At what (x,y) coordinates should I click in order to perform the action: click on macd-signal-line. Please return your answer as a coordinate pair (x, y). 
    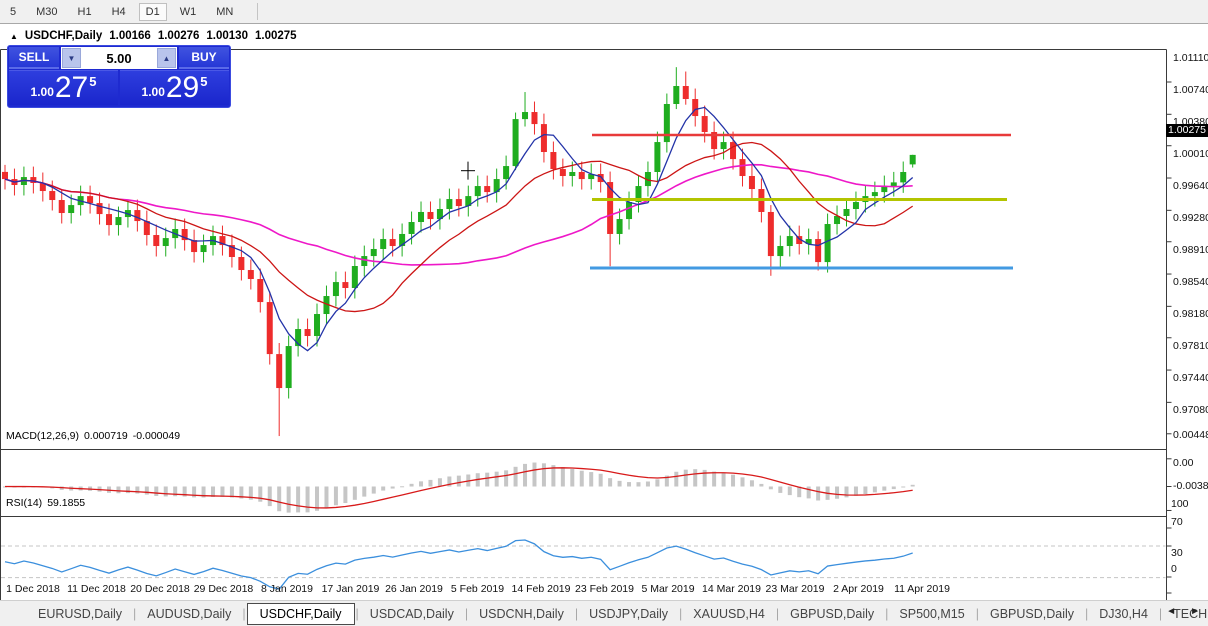
    Looking at the image, I should click on (458, 488).